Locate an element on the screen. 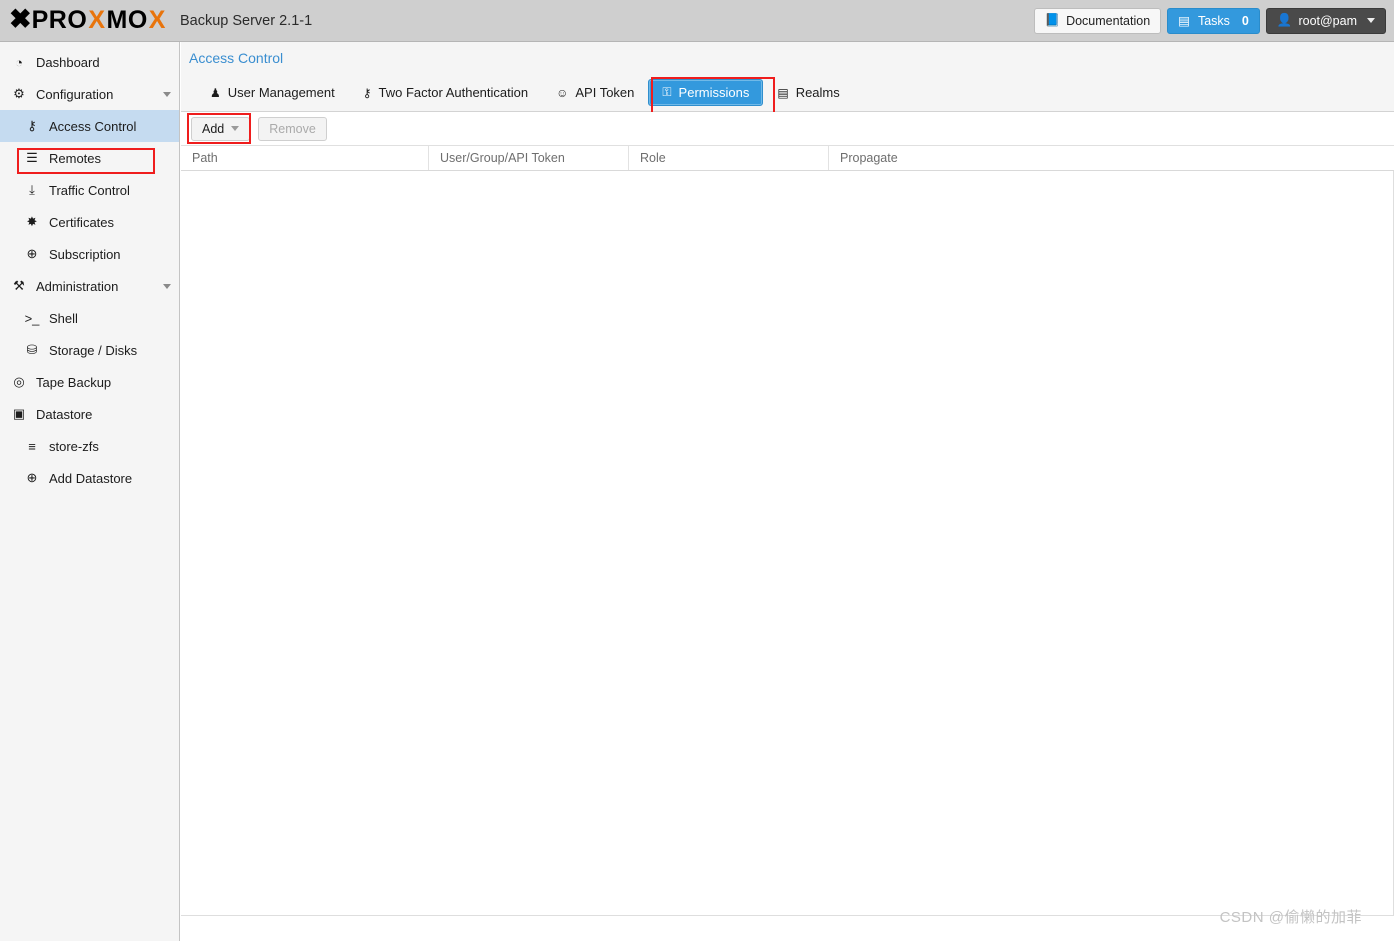 The width and height of the screenshot is (1394, 941). user-icon: 👤 is located at coordinates (1284, 20).